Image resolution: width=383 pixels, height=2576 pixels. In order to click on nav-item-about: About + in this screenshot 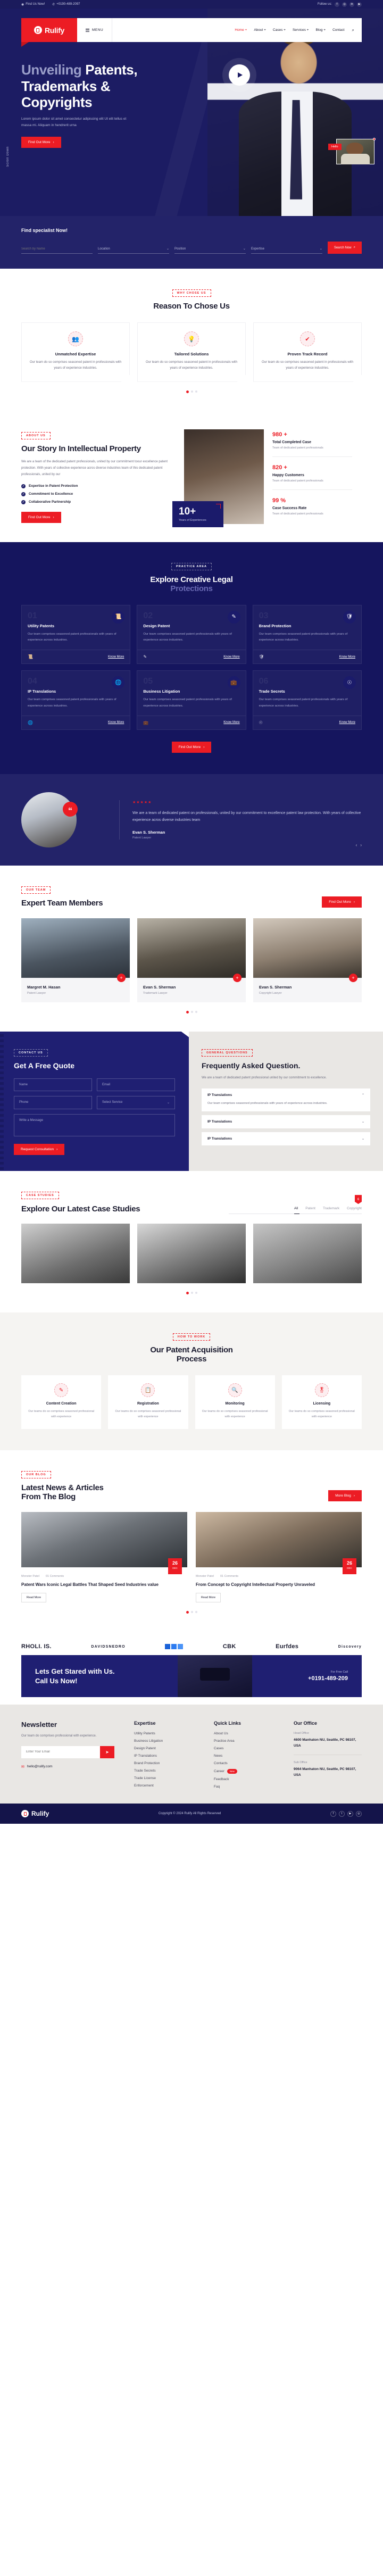, I will do `click(260, 30)`.